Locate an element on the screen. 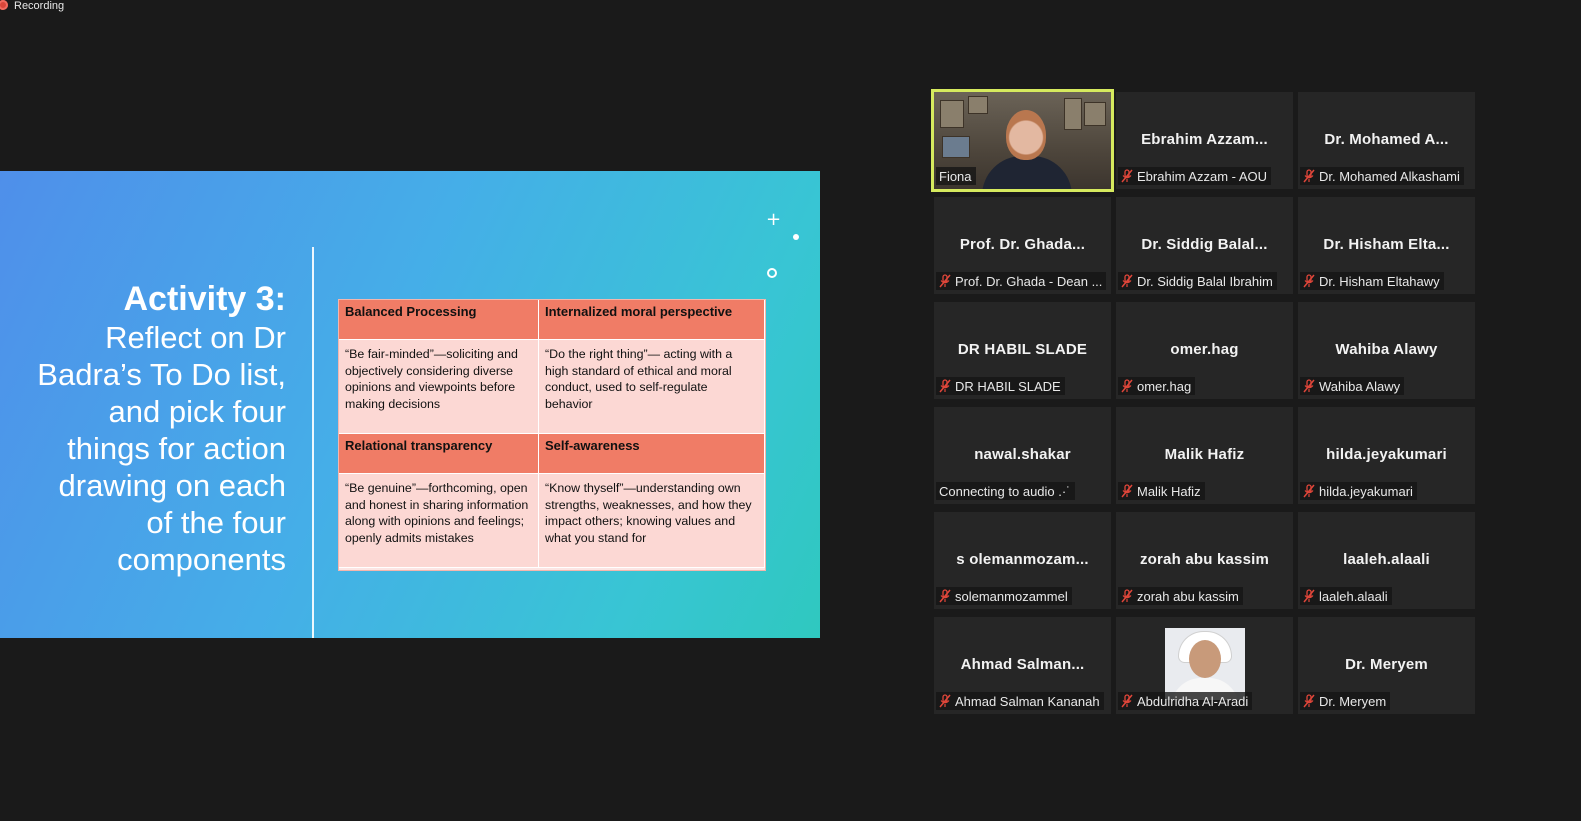  table-header-cell: Balanced Processing is located at coordinates (439, 320).